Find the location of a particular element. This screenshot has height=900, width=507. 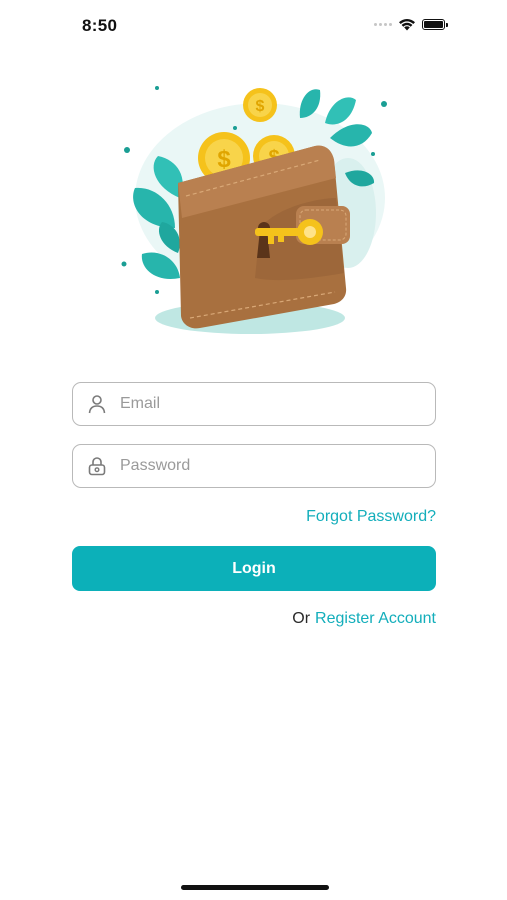

login-button: Login is located at coordinates (254, 568).